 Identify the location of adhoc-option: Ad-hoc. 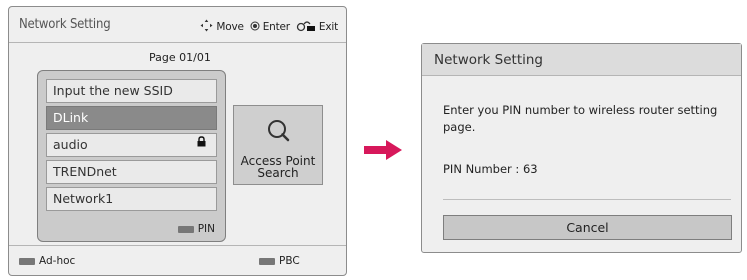
(47, 261).